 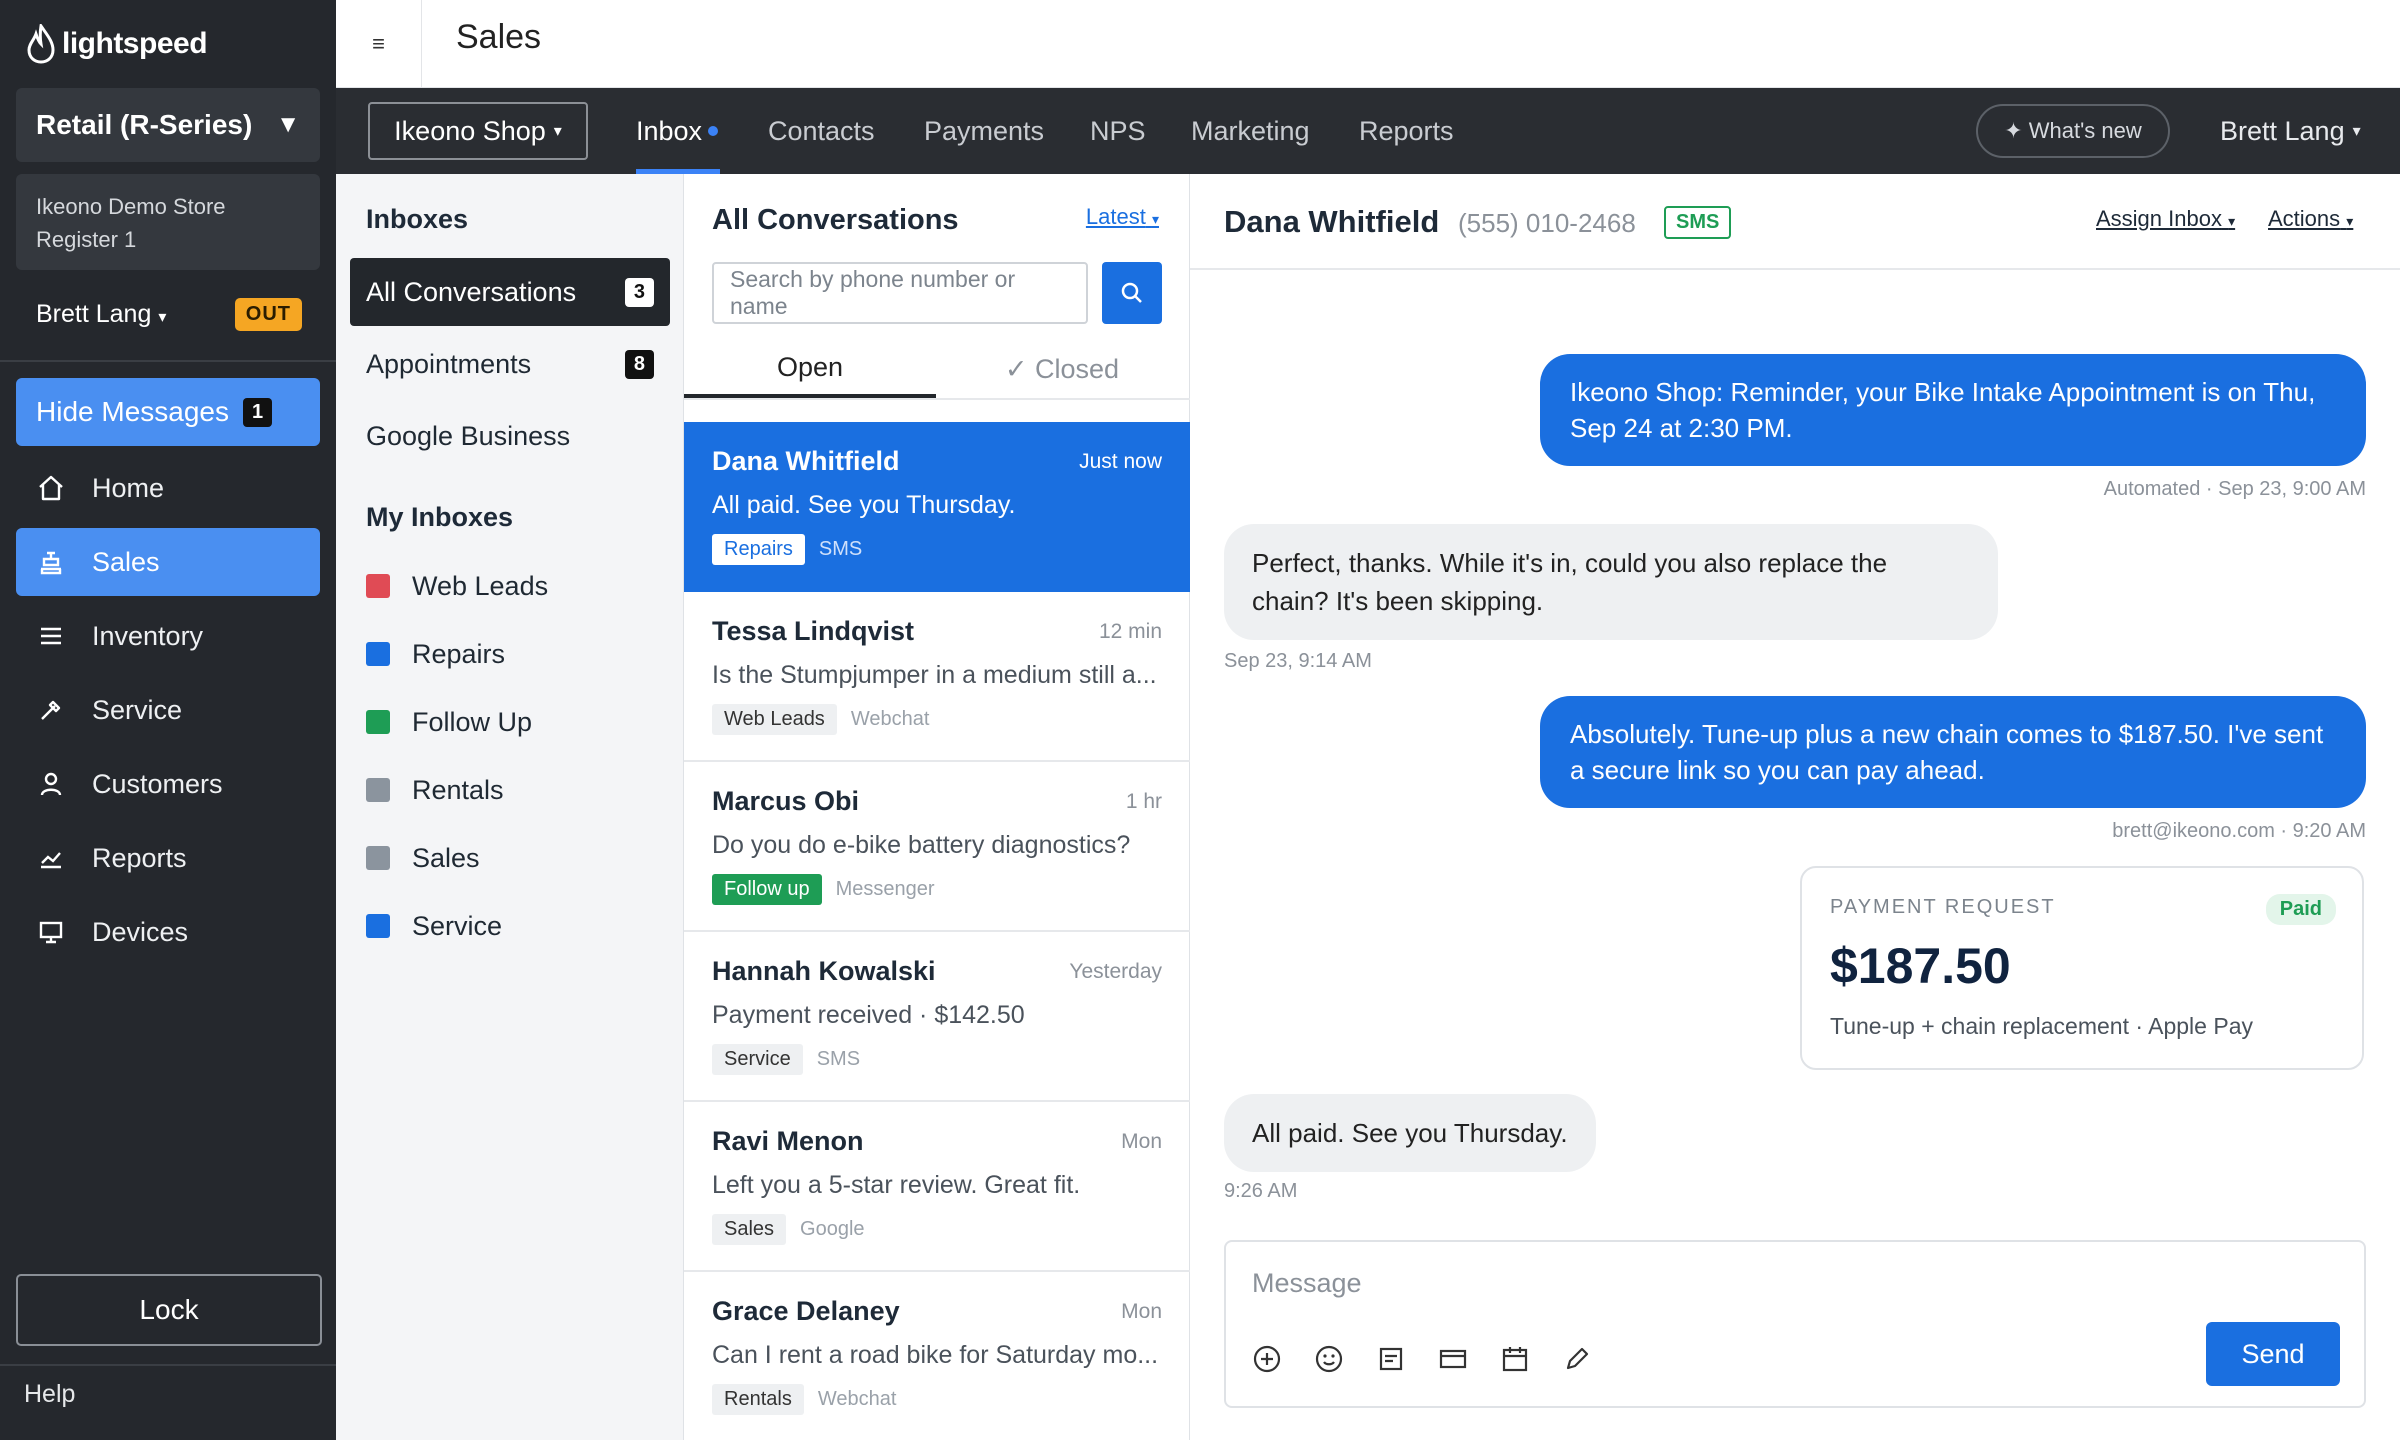 What do you see at coordinates (2159, 218) in the screenshot?
I see `assign-inbox-label: Assign Inbox` at bounding box center [2159, 218].